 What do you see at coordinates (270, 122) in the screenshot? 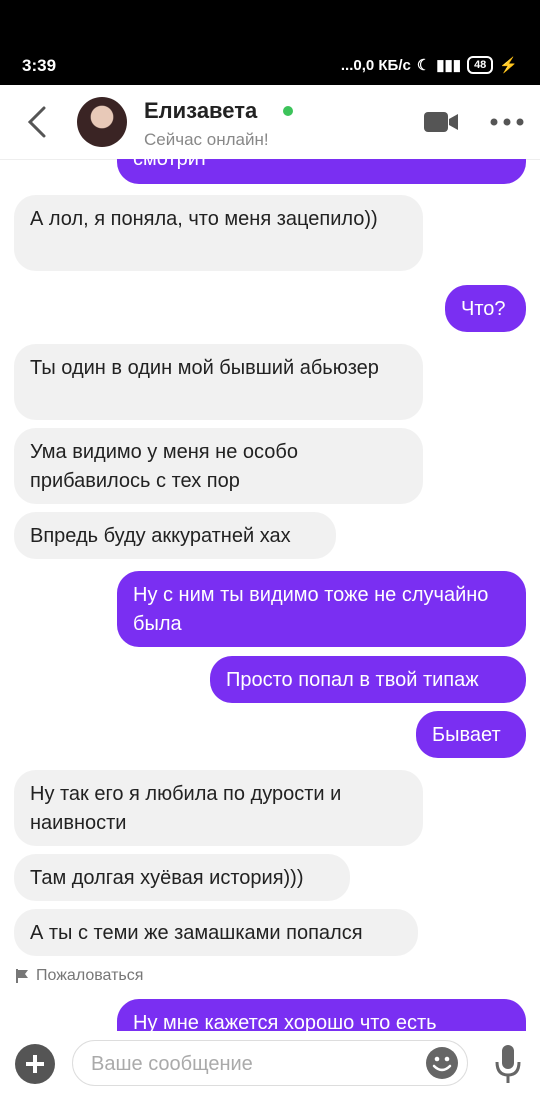
I see `chat-header: Елизавета Сейчас онлайн!` at bounding box center [270, 122].